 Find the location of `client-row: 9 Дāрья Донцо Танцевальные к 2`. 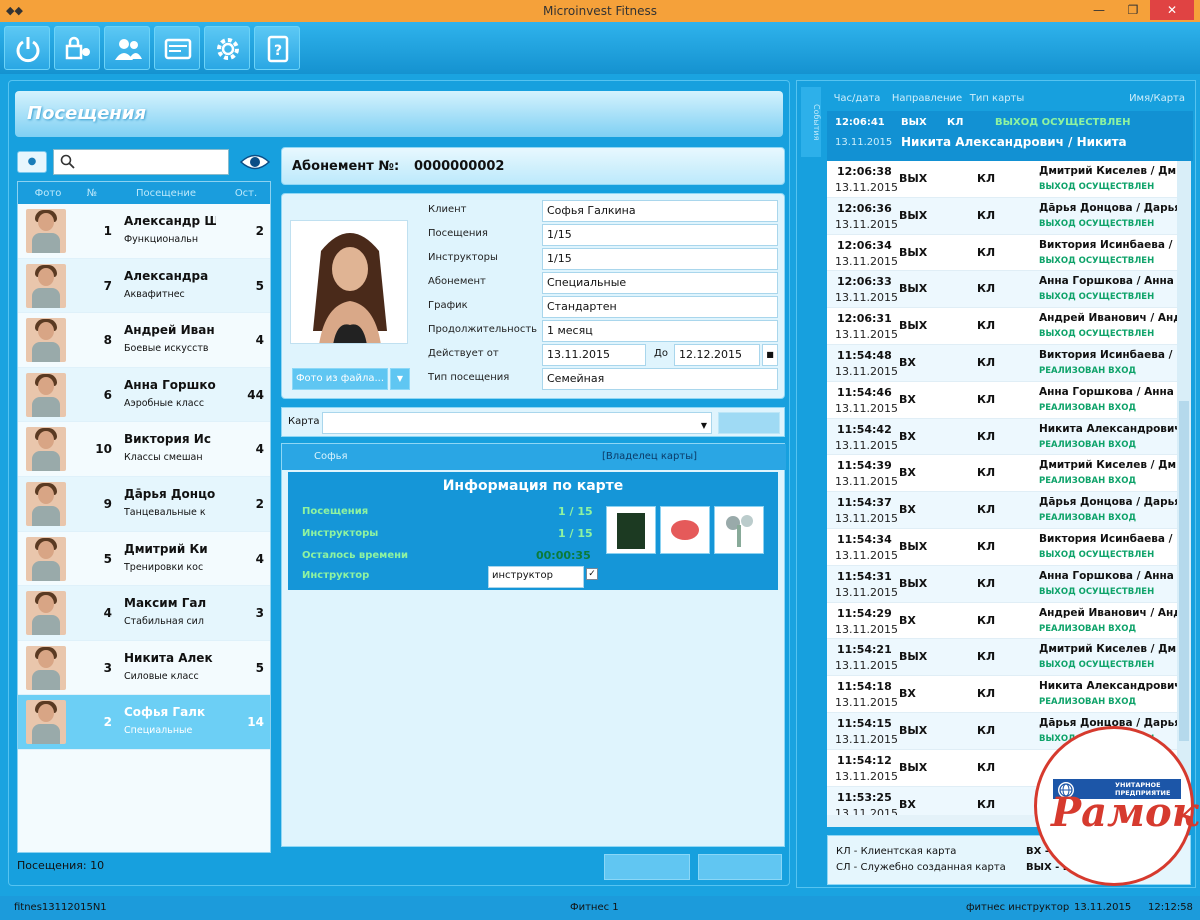

client-row: 9 Дāрья Донцо Танцевальные к 2 is located at coordinates (144, 504).